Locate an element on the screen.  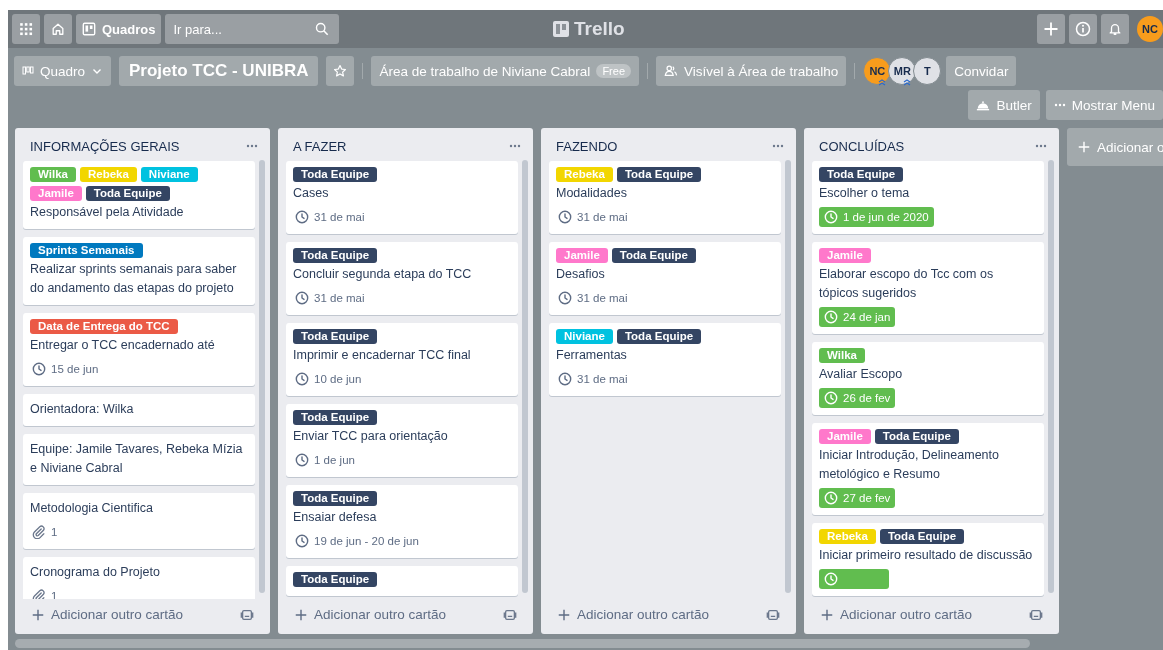
card-title: Modalidades is located at coordinates (592, 193).